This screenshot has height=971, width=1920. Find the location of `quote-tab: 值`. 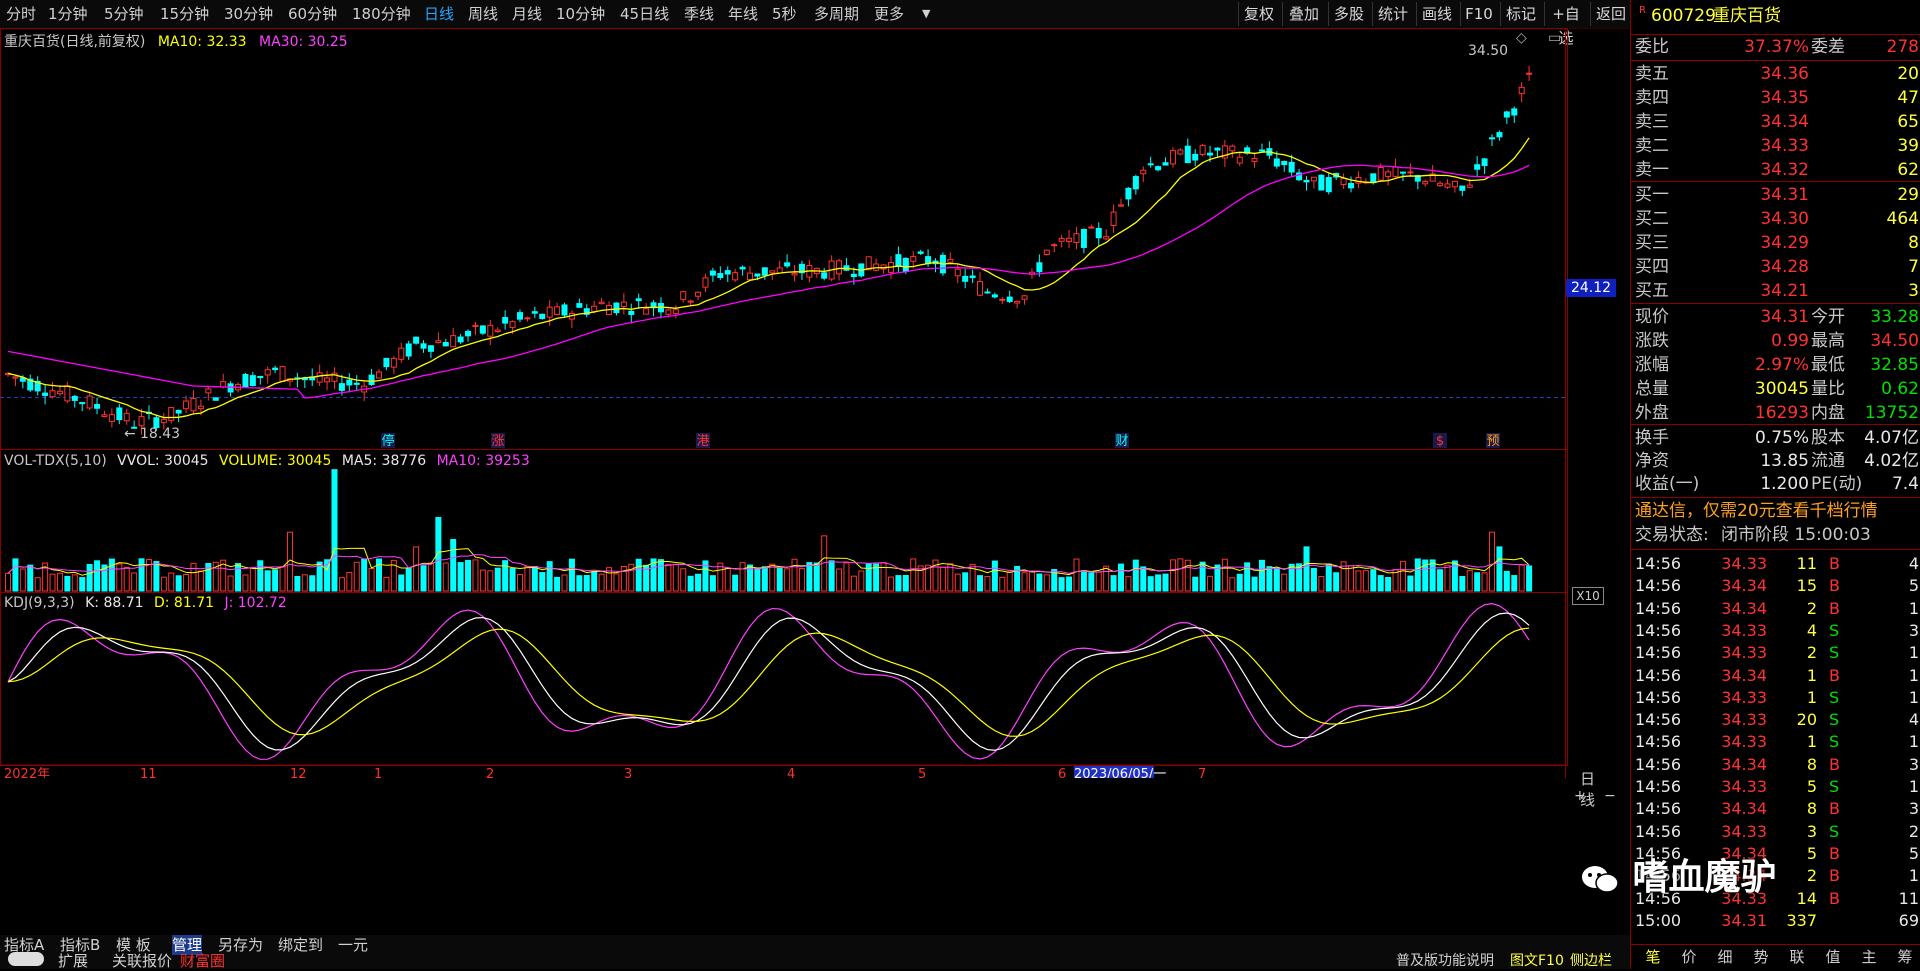

quote-tab: 值 is located at coordinates (1833, 956).